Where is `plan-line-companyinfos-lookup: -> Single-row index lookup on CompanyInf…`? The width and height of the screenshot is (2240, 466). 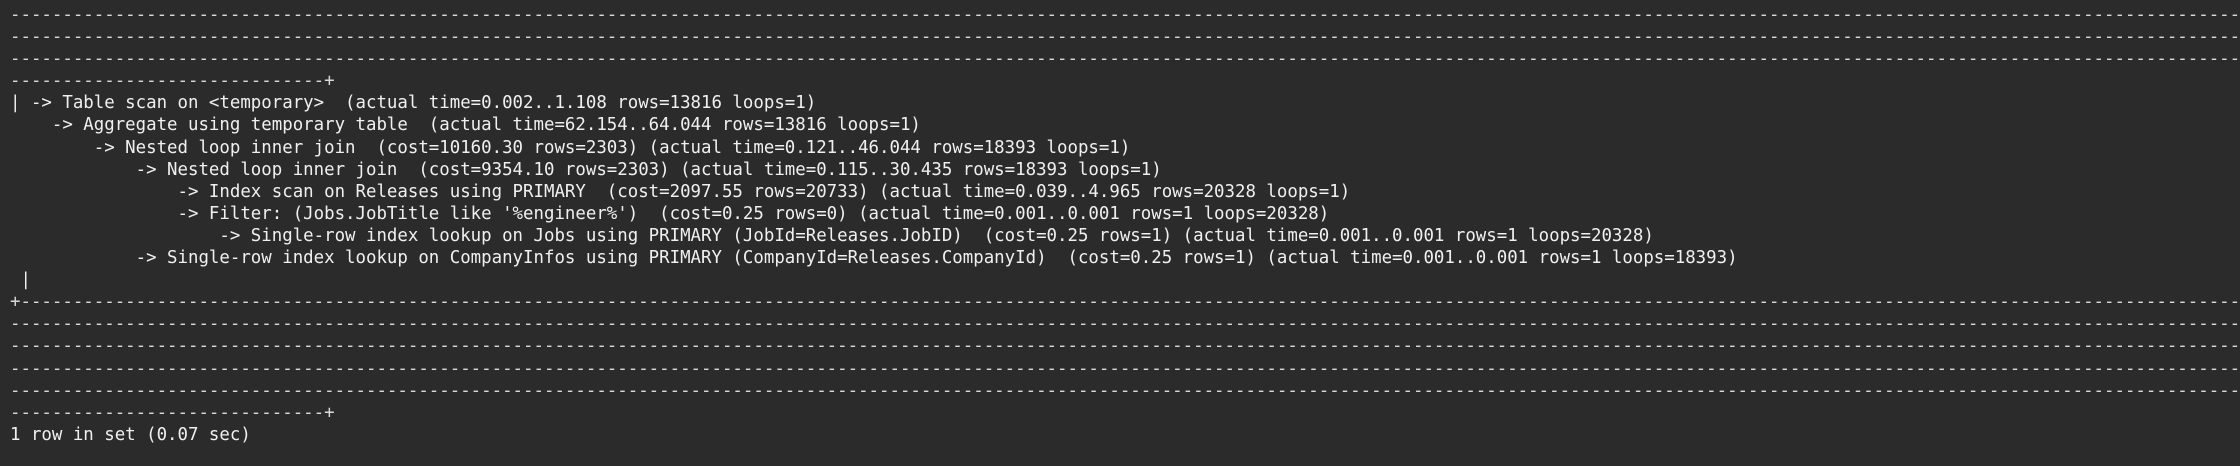 plan-line-companyinfos-lookup: -> Single-row index lookup on CompanyInf… is located at coordinates (874, 258).